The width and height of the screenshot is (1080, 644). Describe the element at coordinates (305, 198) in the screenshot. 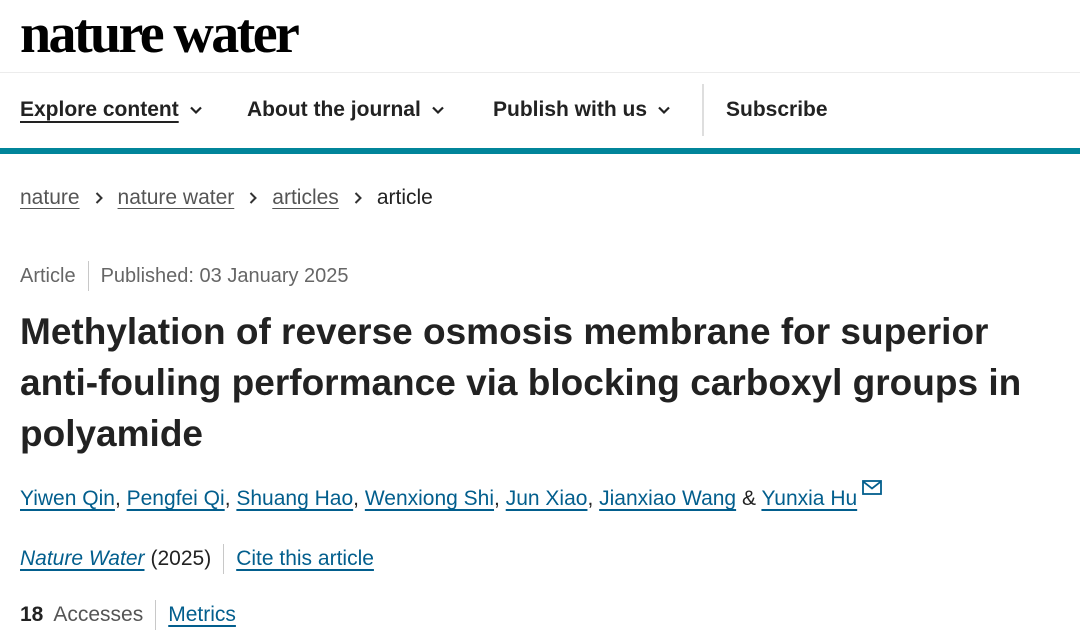

I see `breadcrumb-articles: articles` at that location.